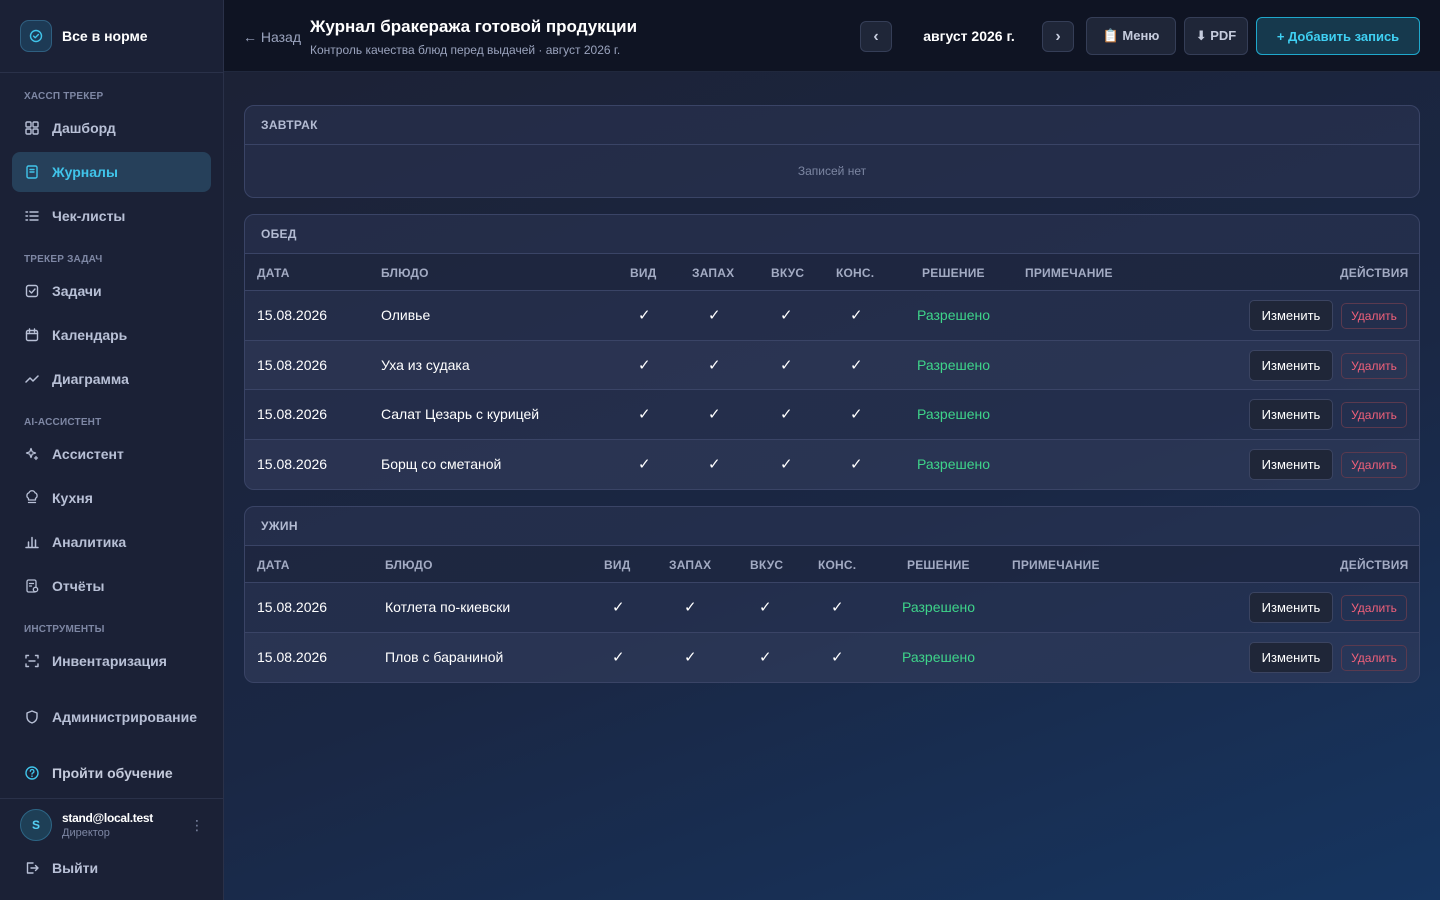  What do you see at coordinates (111, 172) in the screenshot?
I see `sidebar-item-journals: Журналы` at bounding box center [111, 172].